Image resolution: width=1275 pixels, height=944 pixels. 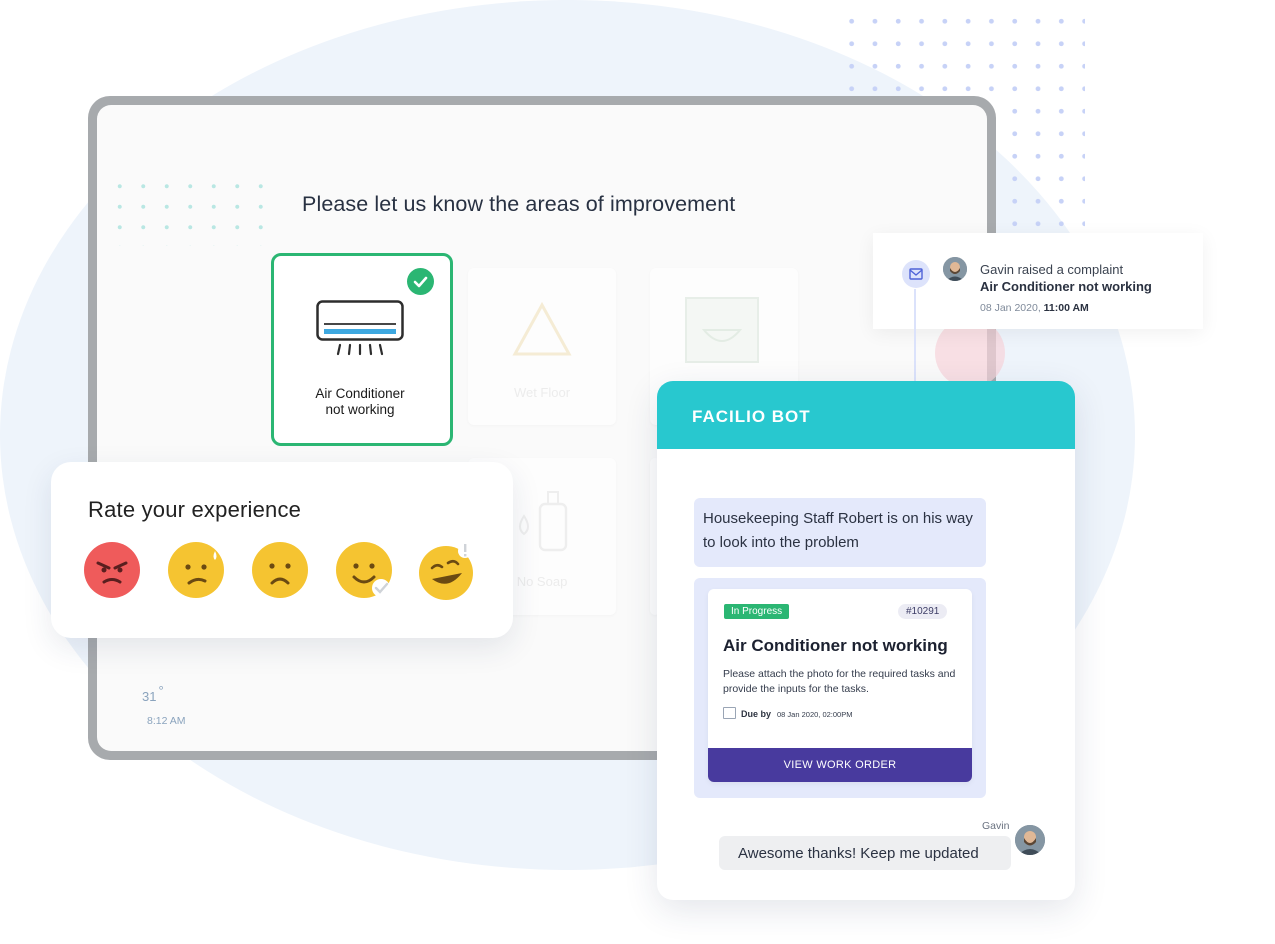 What do you see at coordinates (280, 572) in the screenshot?
I see `sad-face-icon` at bounding box center [280, 572].